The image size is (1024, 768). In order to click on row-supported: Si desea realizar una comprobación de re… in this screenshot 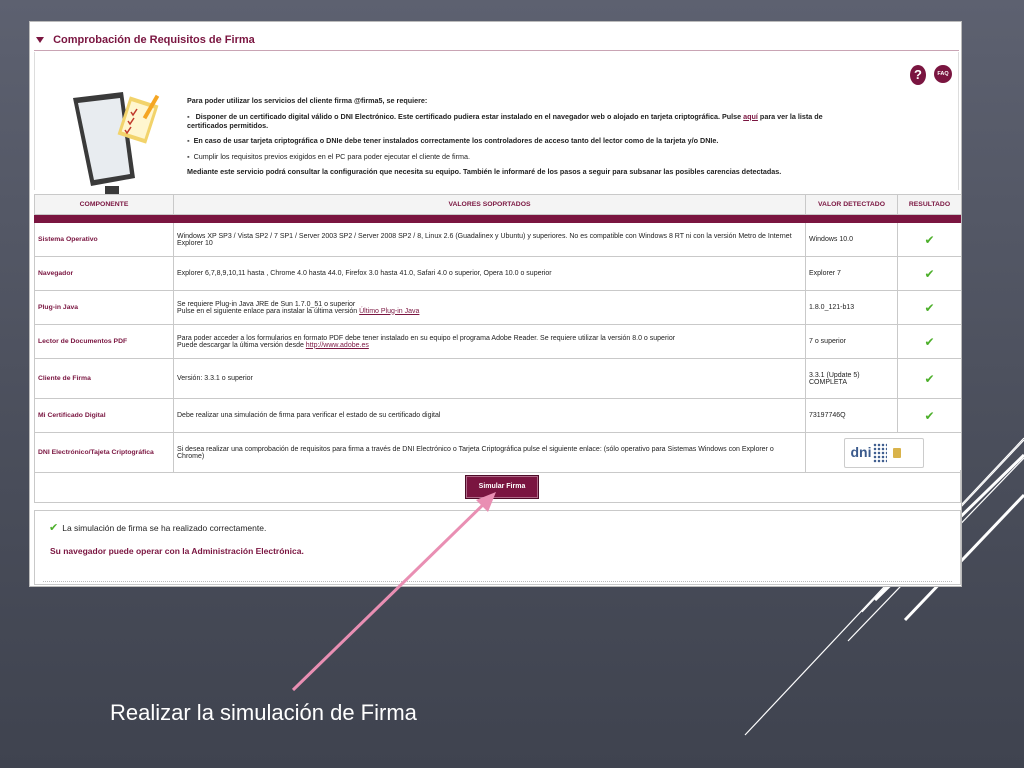, I will do `click(489, 452)`.